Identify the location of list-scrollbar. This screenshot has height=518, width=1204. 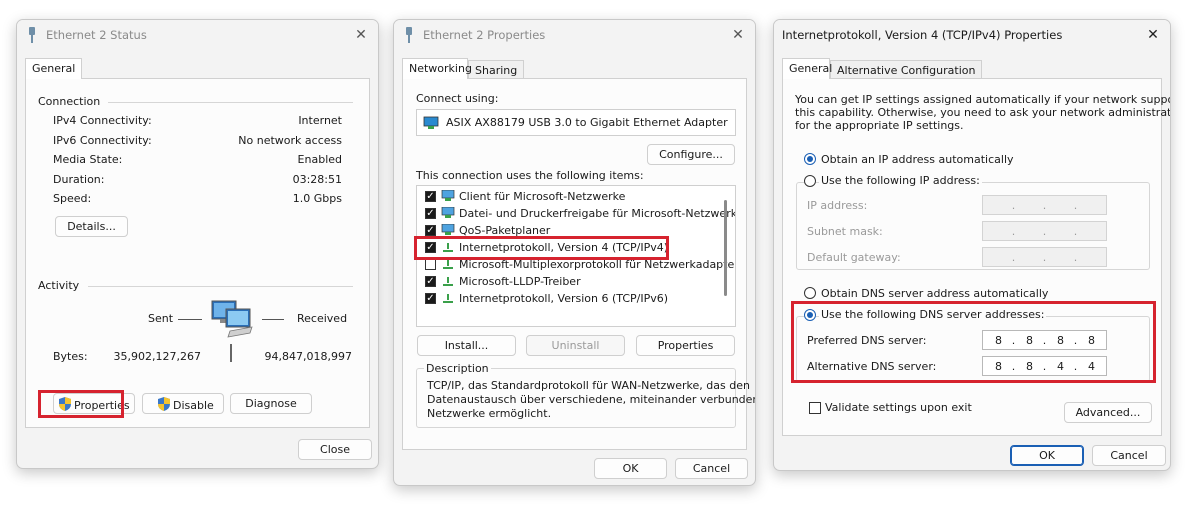
(725, 248).